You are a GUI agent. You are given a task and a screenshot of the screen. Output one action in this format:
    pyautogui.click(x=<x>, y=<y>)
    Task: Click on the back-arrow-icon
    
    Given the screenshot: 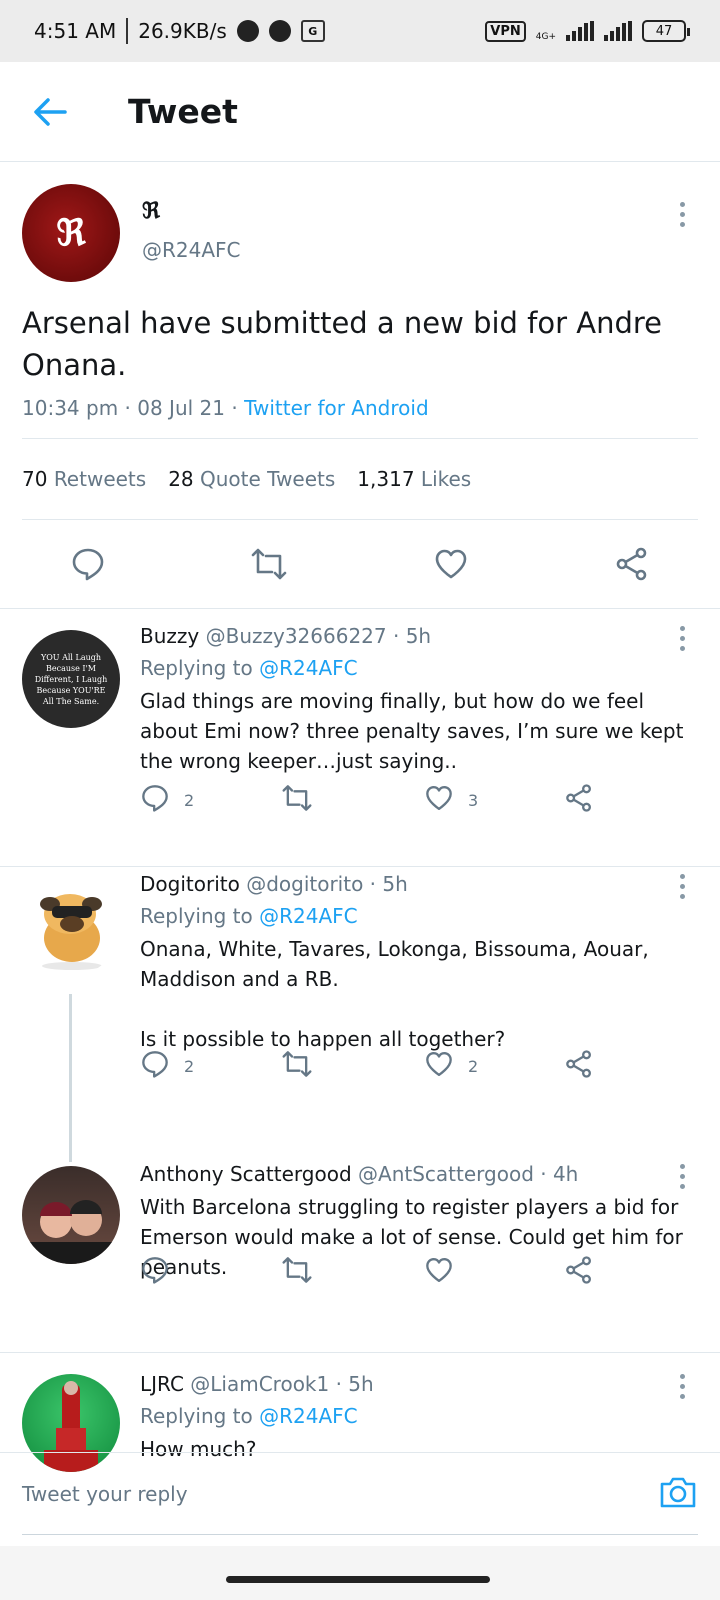 What is the action you would take?
    pyautogui.click(x=50, y=112)
    